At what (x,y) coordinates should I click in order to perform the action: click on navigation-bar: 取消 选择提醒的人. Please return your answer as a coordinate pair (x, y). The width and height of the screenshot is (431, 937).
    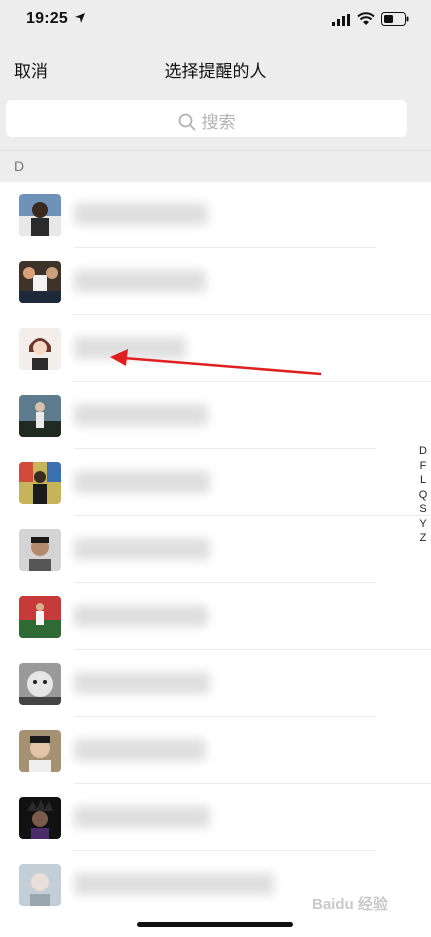
    Looking at the image, I should click on (215, 68).